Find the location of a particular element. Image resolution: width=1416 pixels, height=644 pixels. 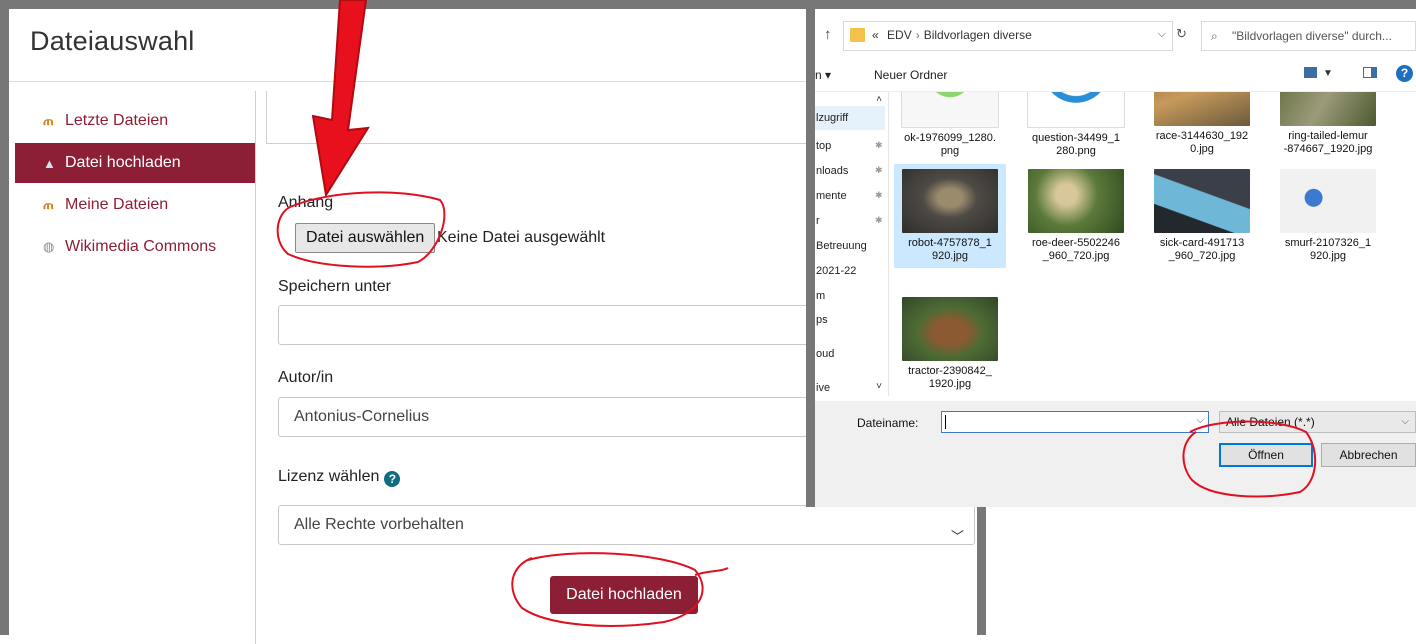

nav-item-cloud: oud is located at coordinates (825, 354).